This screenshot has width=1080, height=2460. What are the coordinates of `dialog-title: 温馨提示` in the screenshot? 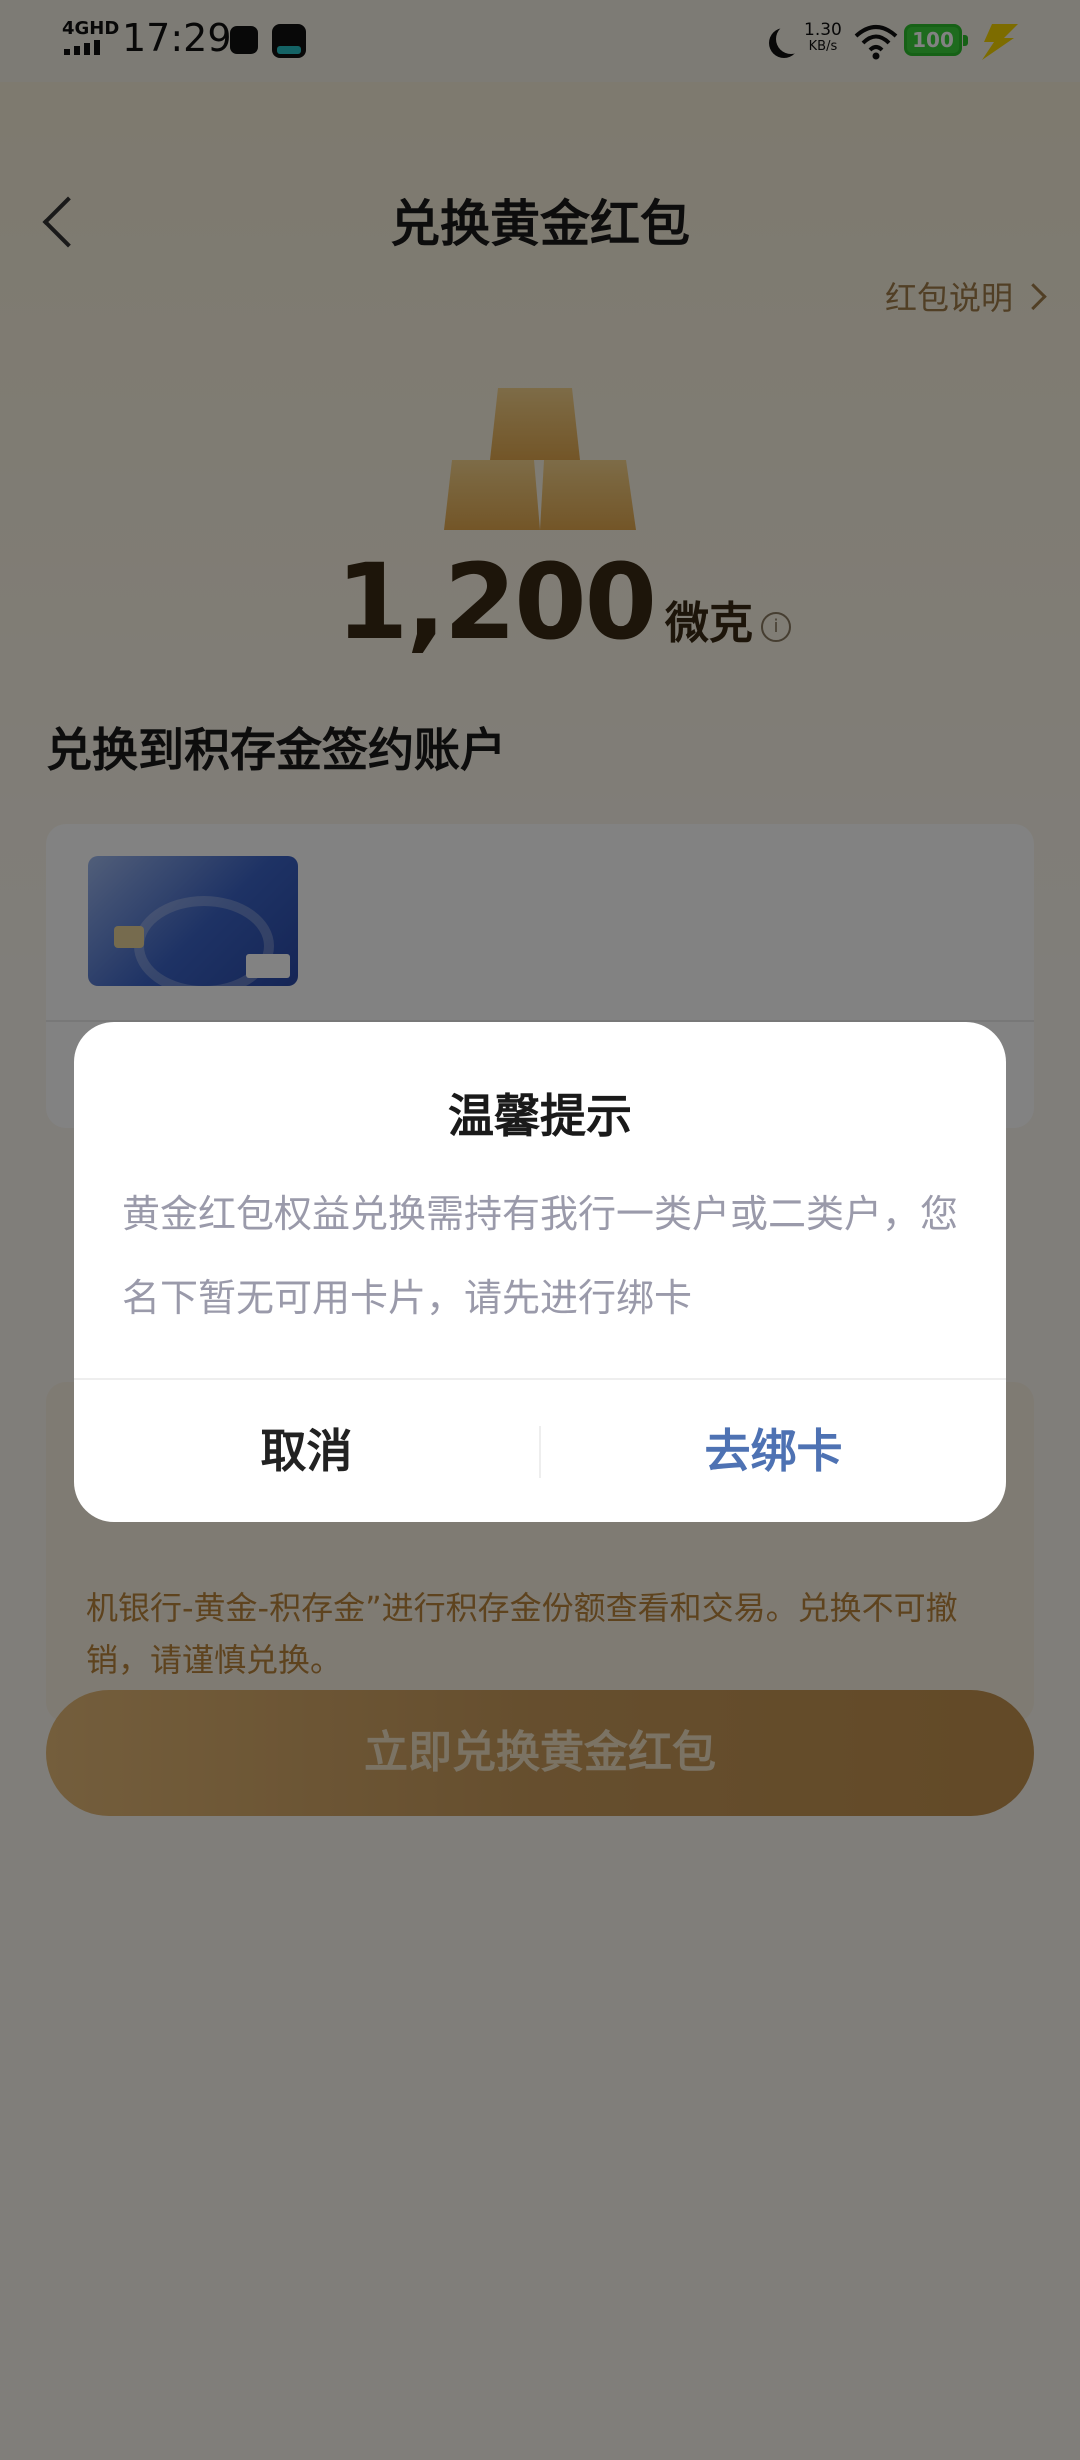 It's located at (540, 1116).